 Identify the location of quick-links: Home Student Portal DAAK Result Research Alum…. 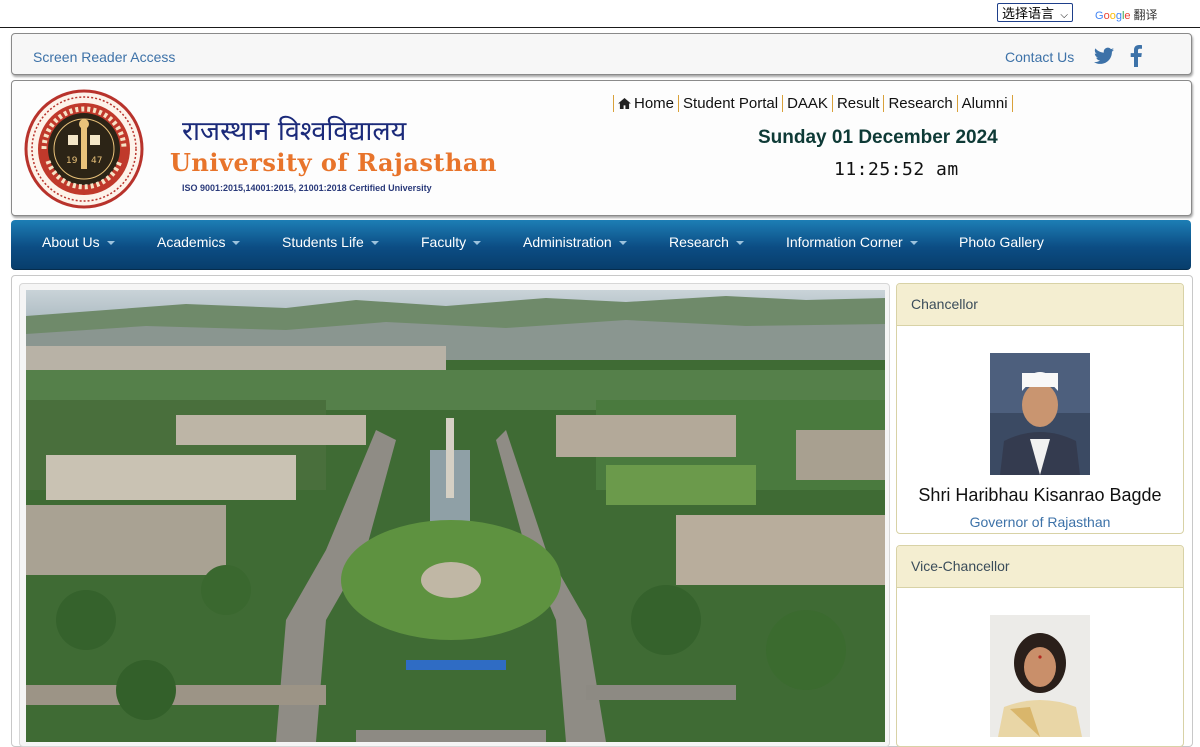
(813, 103).